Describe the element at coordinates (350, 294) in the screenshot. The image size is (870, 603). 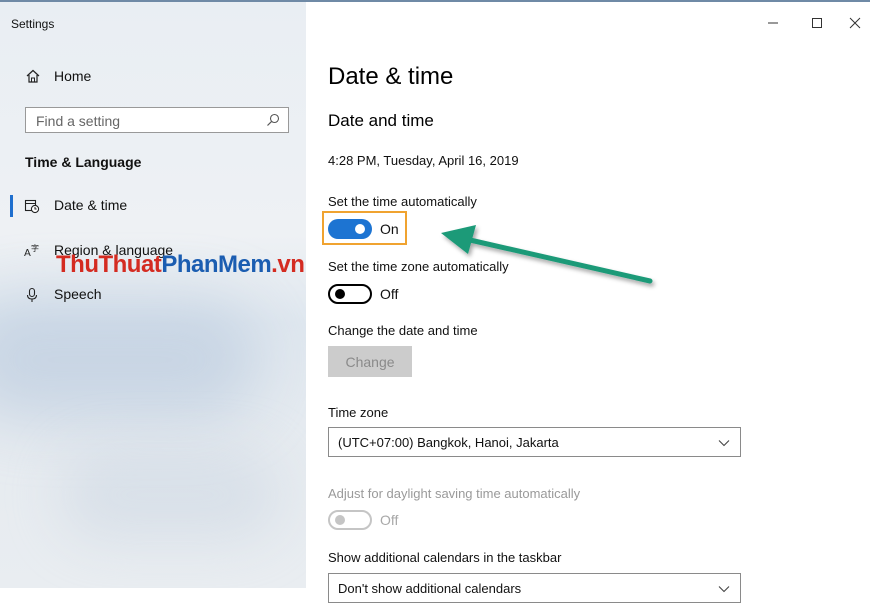
I see `auto-timezone-toggle` at that location.